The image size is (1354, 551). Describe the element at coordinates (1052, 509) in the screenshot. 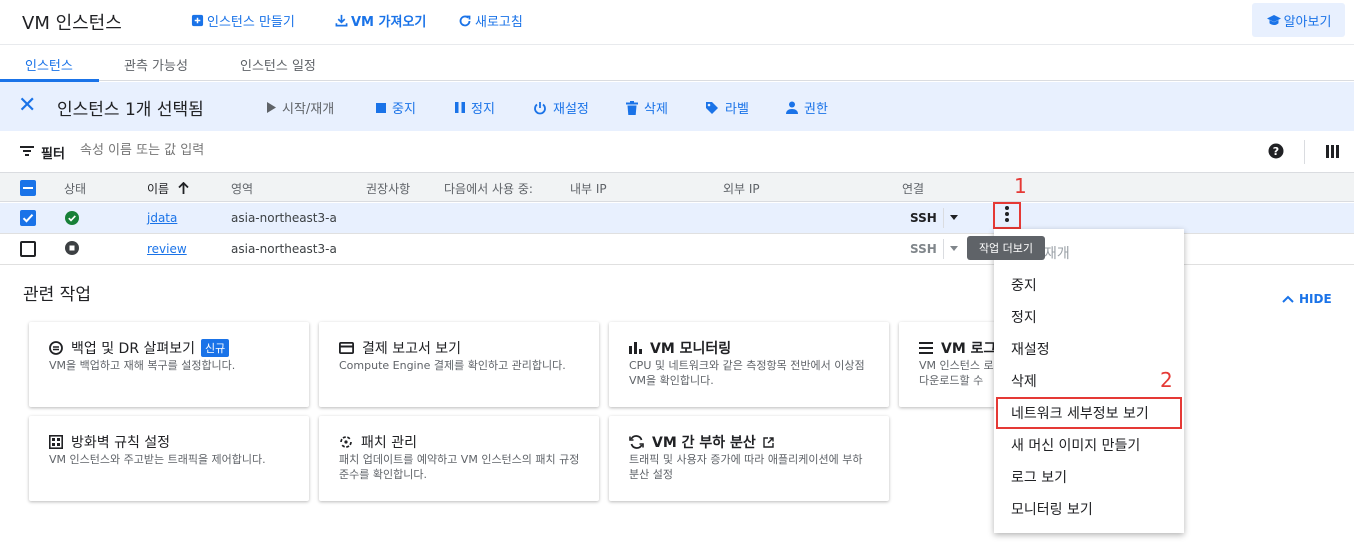

I see `menu-item-view-monitoring: 모니터링 보기` at that location.